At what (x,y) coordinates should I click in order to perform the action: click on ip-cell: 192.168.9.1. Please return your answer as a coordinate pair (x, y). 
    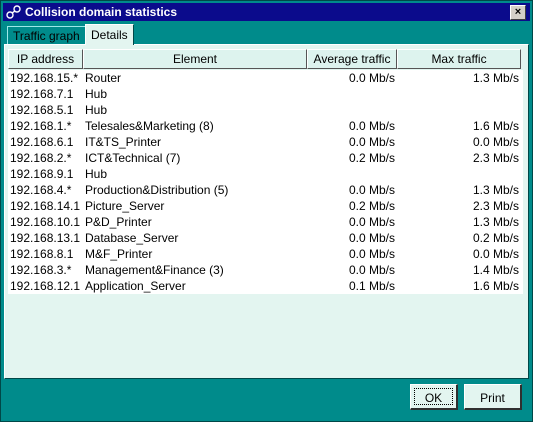
    Looking at the image, I should click on (42, 174).